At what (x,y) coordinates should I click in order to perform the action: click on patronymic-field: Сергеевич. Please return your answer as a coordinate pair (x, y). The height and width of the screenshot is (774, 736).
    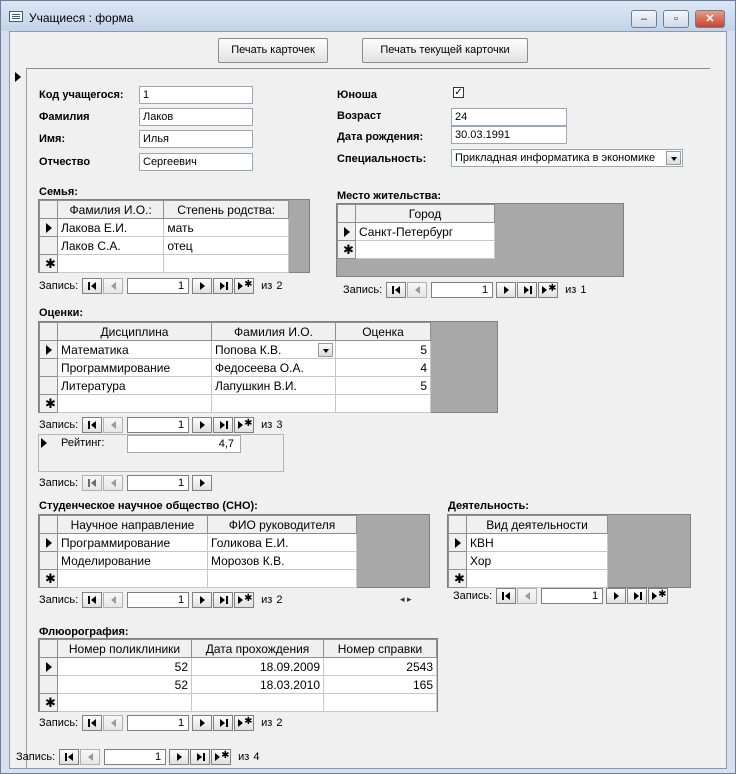
    Looking at the image, I should click on (196, 162).